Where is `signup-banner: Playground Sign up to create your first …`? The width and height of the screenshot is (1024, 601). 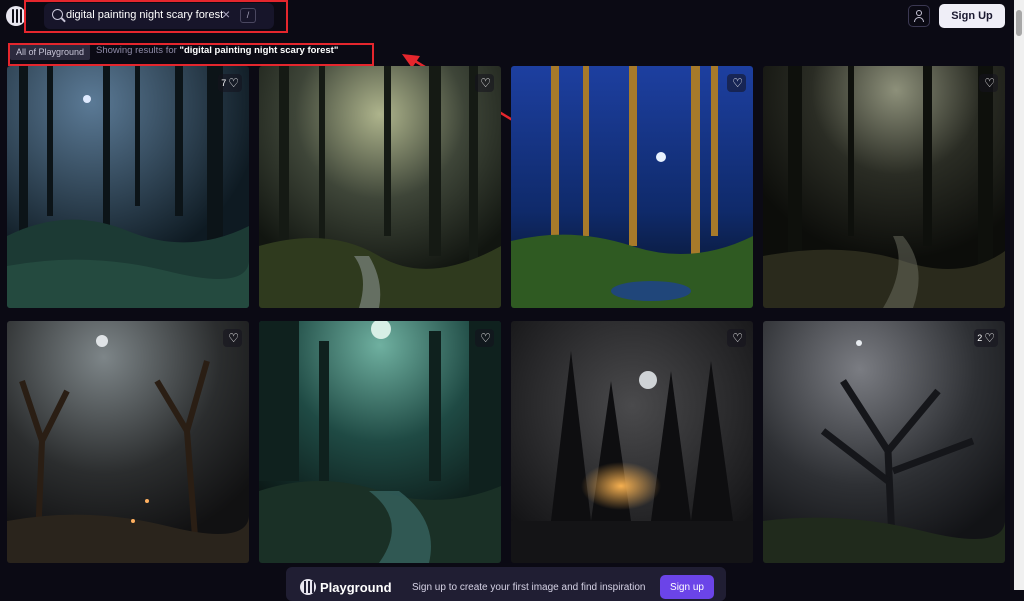 signup-banner: Playground Sign up to create your first … is located at coordinates (506, 584).